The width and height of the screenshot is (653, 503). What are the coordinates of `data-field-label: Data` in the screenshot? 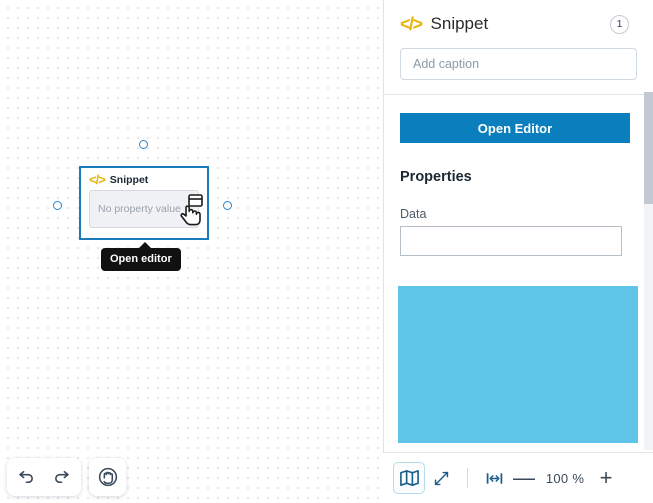 It's located at (413, 214).